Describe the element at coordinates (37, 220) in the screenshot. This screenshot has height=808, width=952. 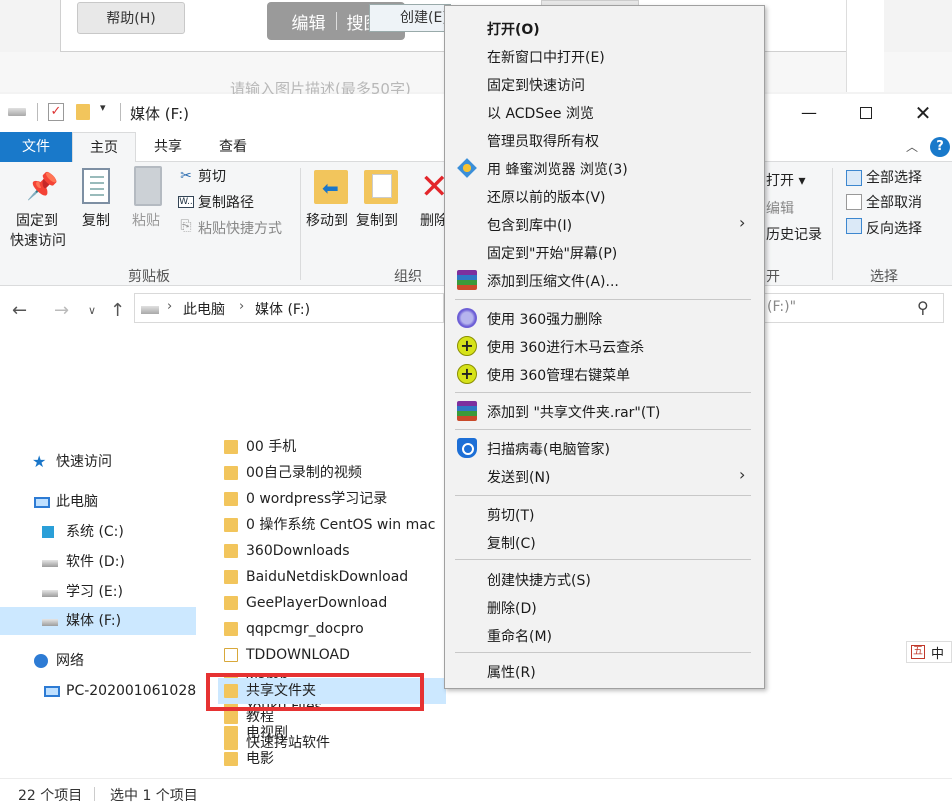
I see `pin-to-quick-access-label-1: 固定到` at that location.